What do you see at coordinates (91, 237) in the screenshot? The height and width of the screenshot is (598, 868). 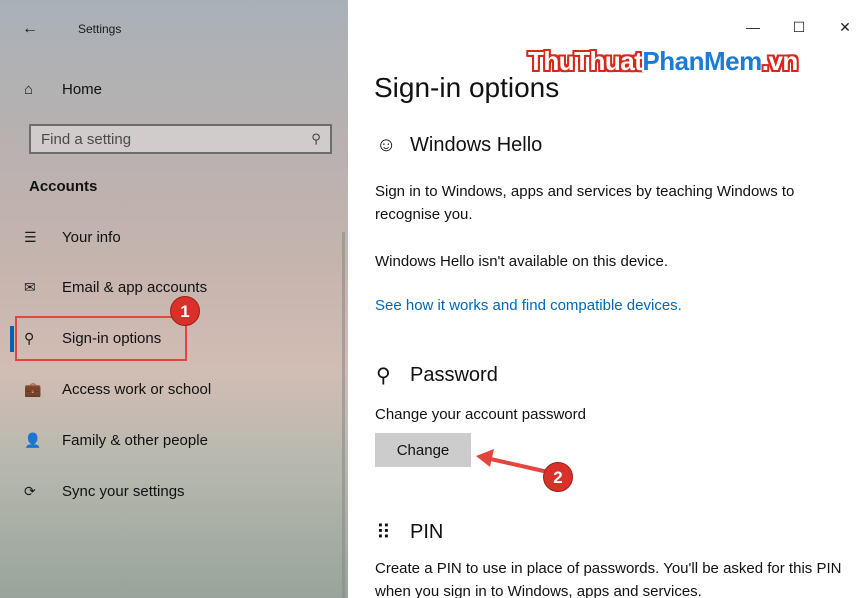 I see `sidebar-item-label: Your info` at bounding box center [91, 237].